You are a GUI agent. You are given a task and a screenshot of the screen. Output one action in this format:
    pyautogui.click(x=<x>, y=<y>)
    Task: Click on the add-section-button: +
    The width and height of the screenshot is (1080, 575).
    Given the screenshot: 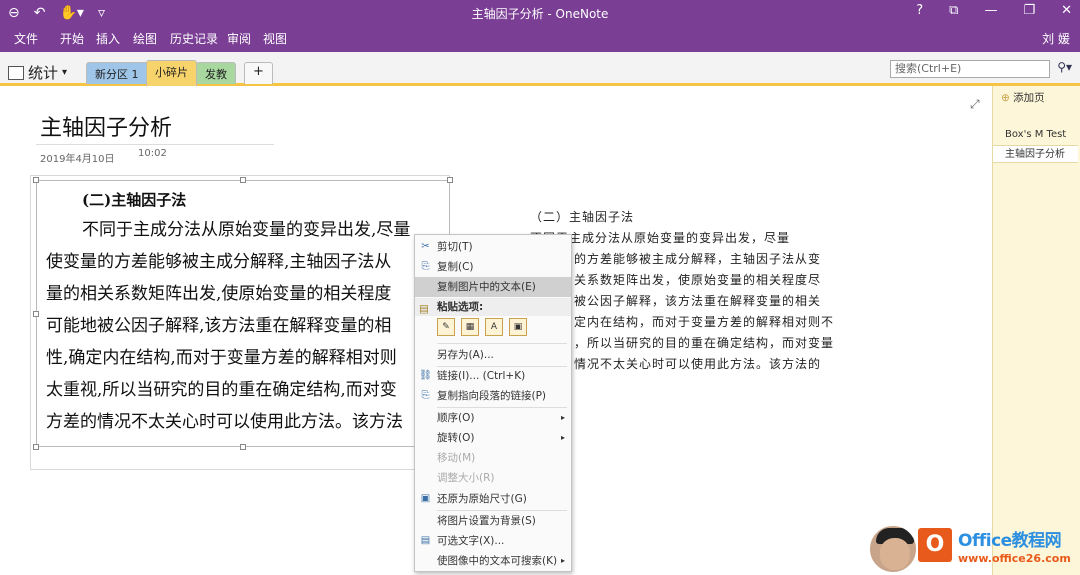 What is the action you would take?
    pyautogui.click(x=258, y=73)
    